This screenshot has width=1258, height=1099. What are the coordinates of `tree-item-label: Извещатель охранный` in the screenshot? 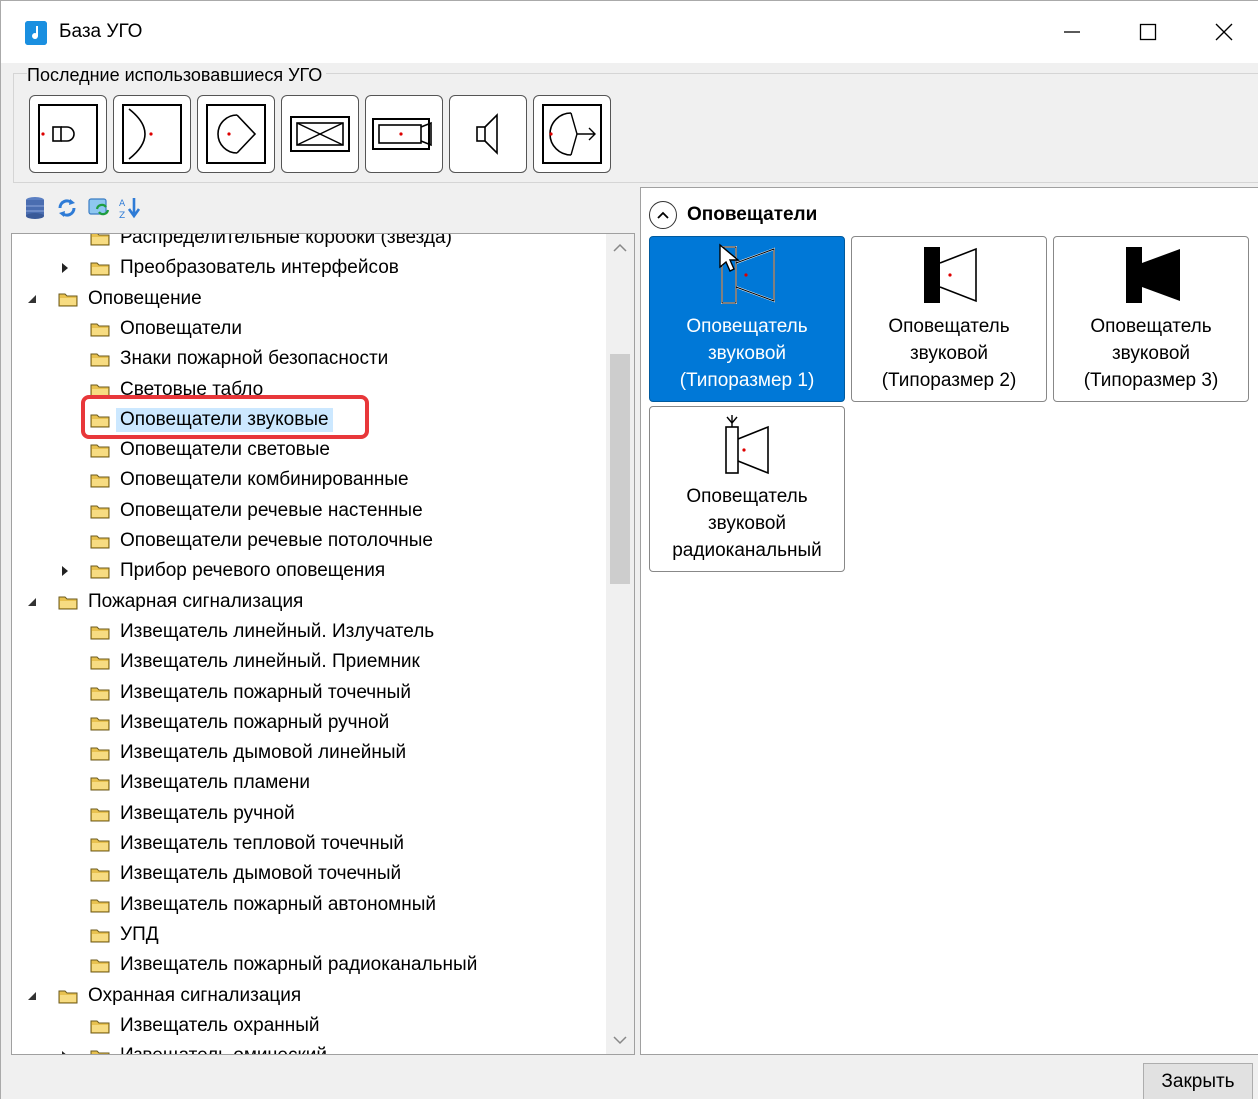 It's located at (220, 1025).